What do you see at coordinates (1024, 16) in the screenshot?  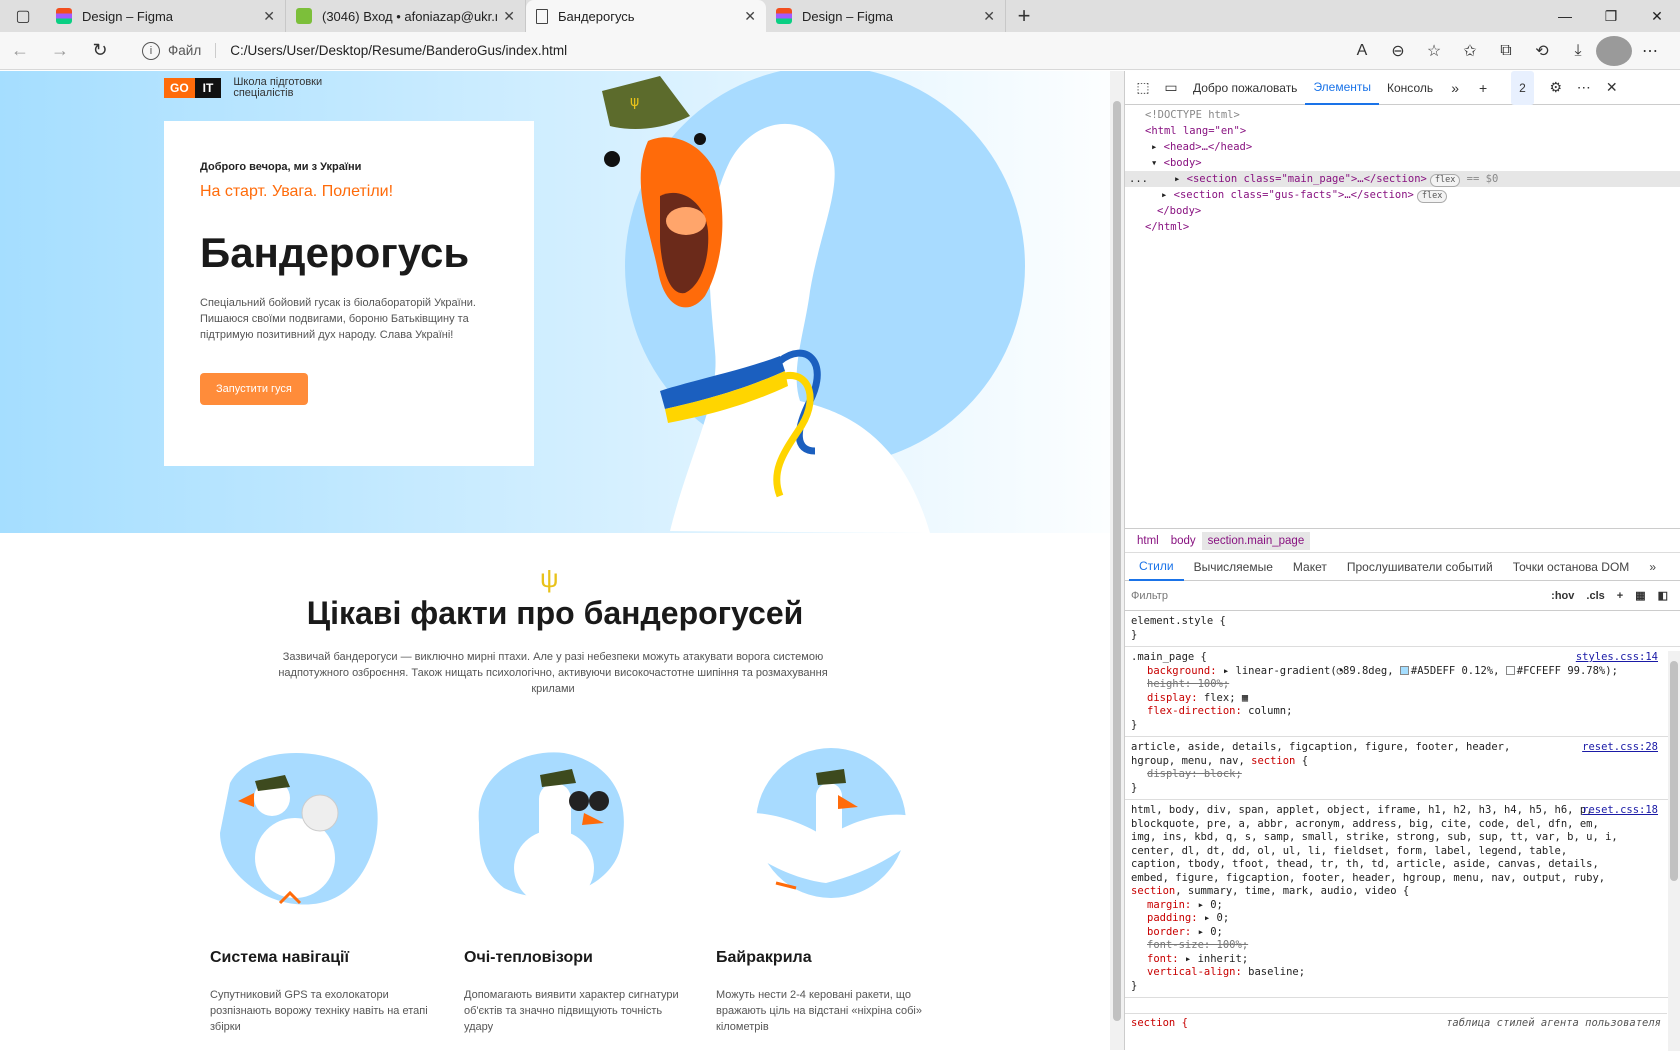 I see `new-tab-button: +` at bounding box center [1024, 16].